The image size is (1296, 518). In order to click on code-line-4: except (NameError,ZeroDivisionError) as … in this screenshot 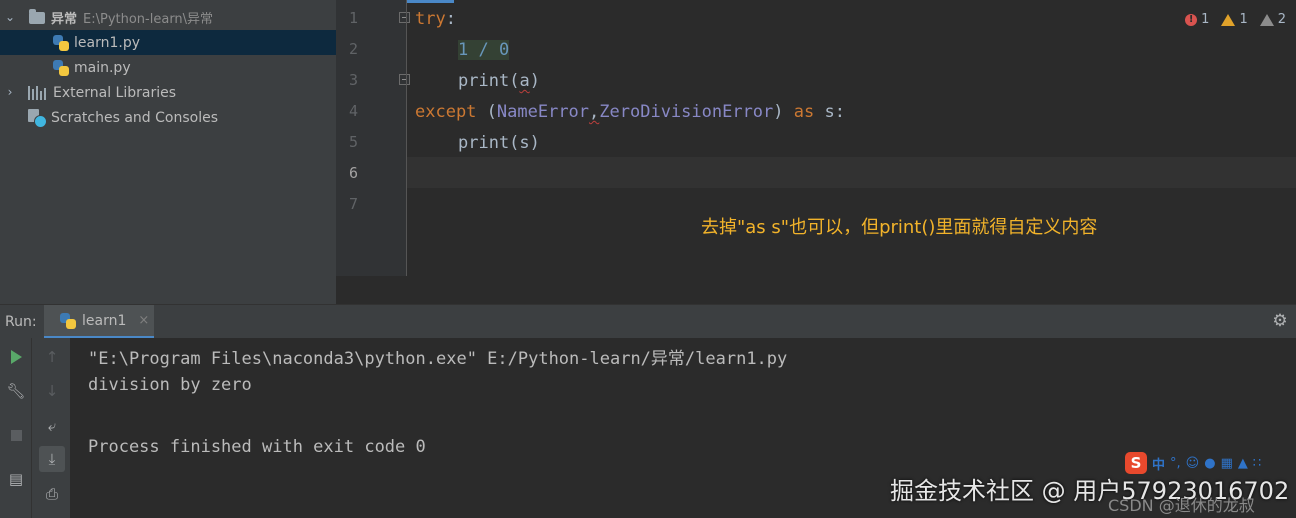, I will do `click(630, 112)`.